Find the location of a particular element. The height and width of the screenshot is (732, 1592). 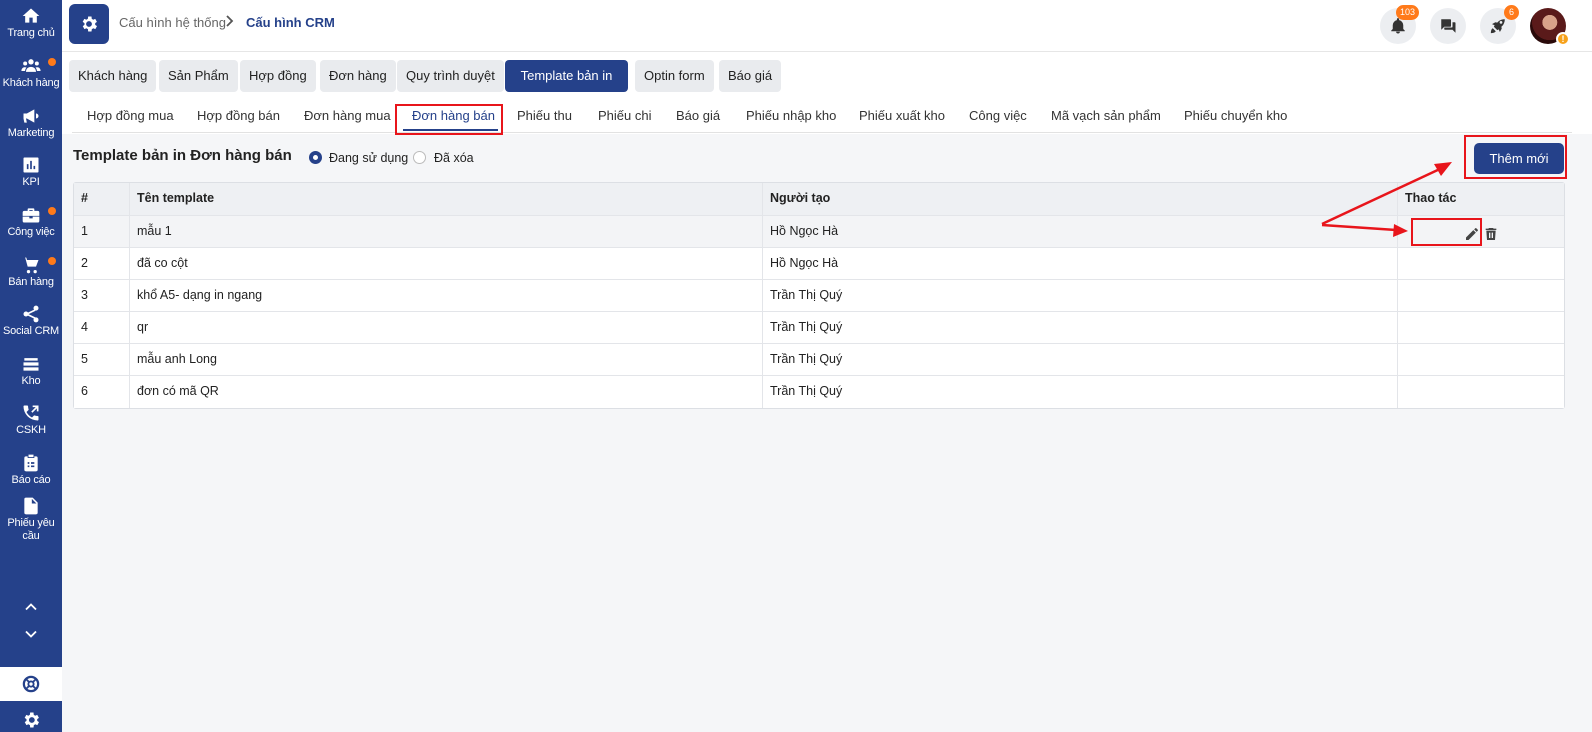

sidebar-item-warehouse: Kho is located at coordinates (31, 371).